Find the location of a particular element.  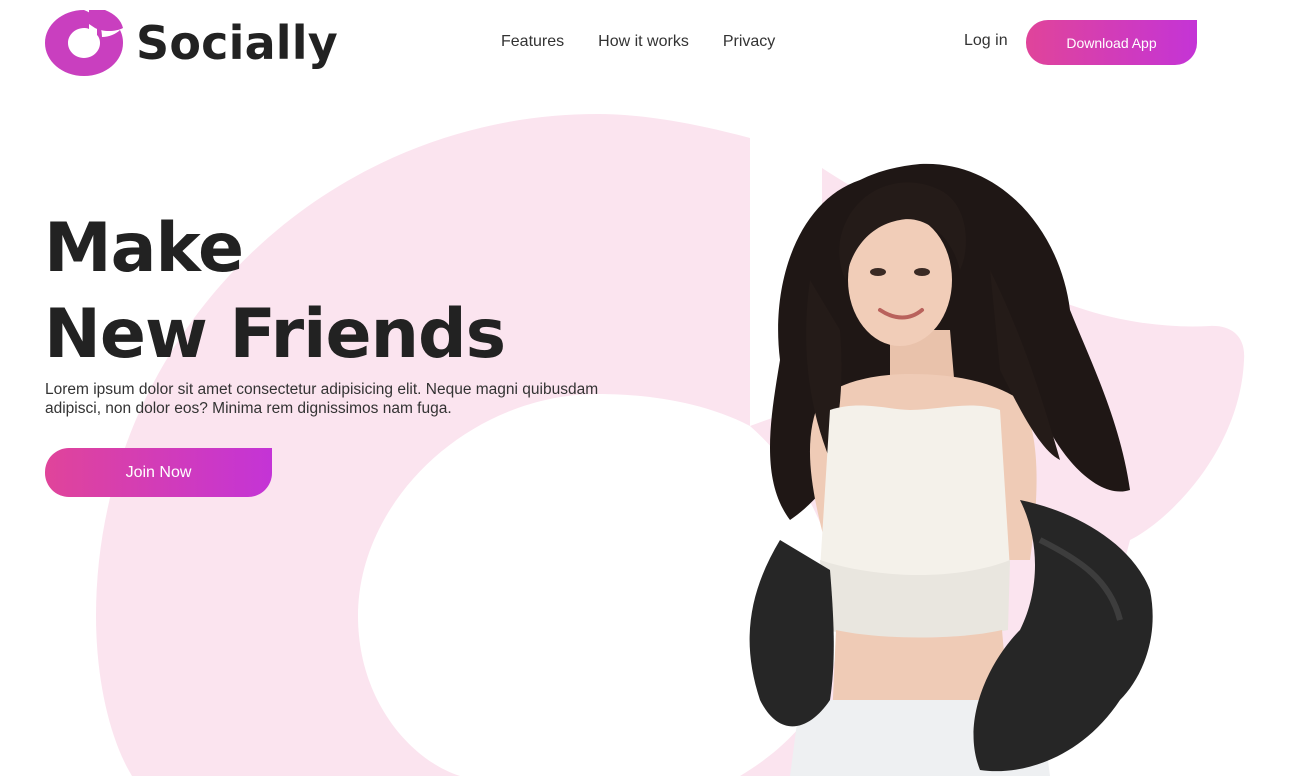

nav-item-privacy: Privacy is located at coordinates (749, 42).